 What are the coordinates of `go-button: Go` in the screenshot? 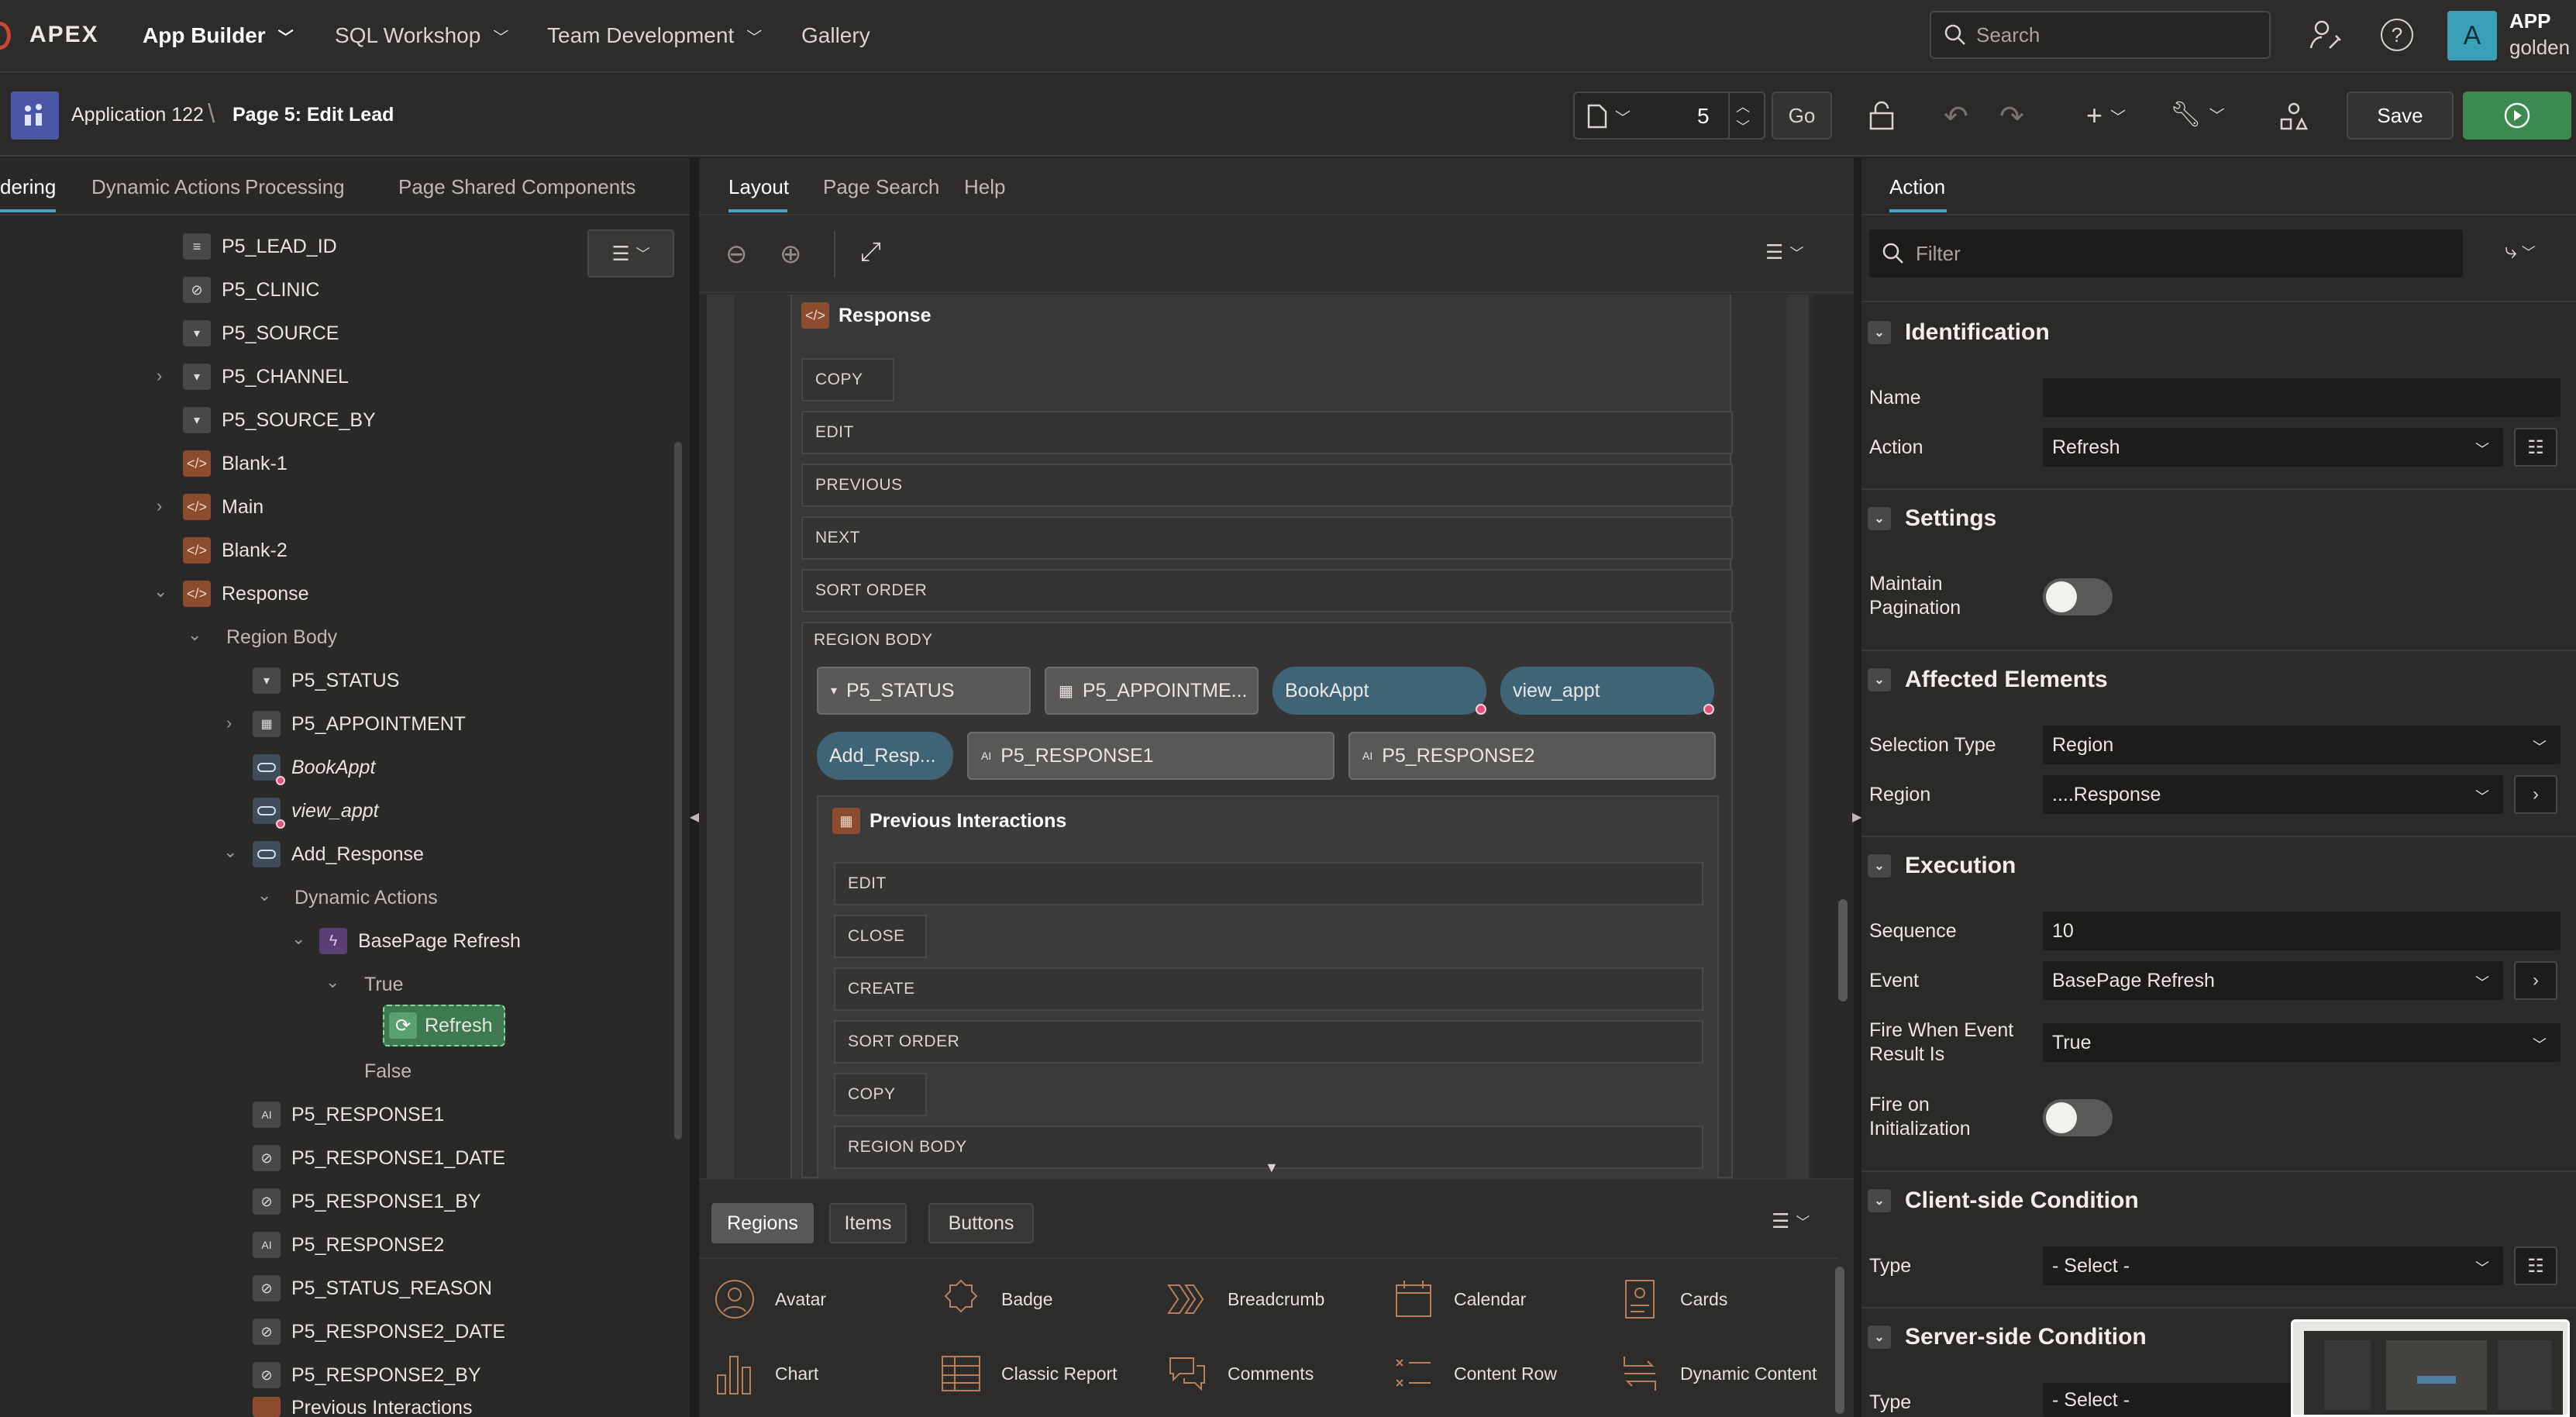 It's located at (1802, 115).